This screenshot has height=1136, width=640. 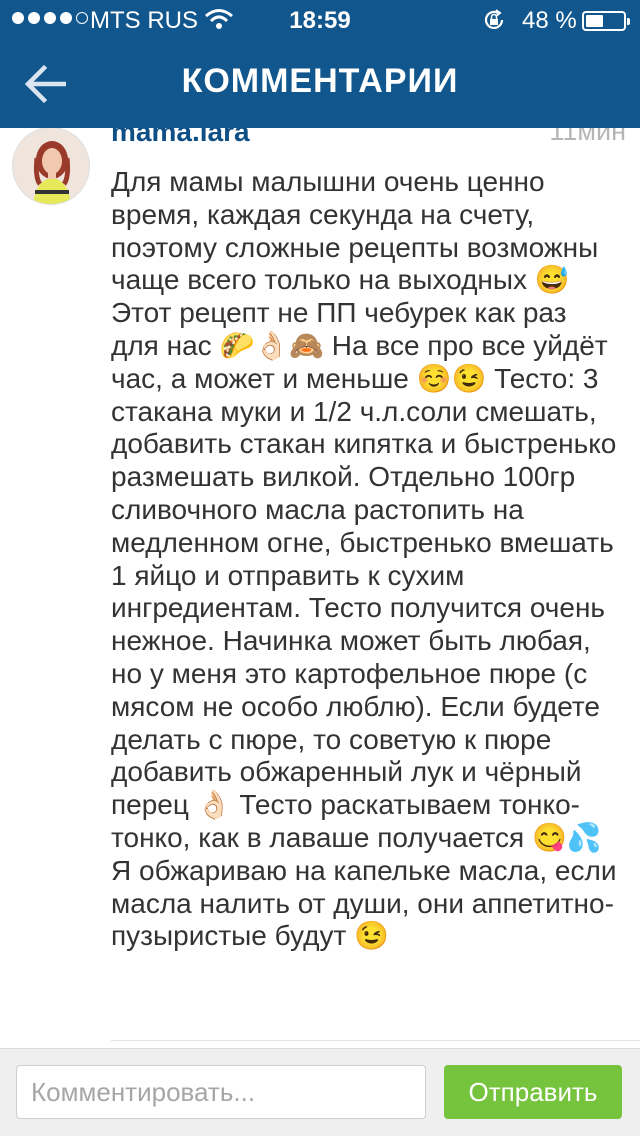 What do you see at coordinates (272, 345) in the screenshot?
I see `taco-ok-monkey-emoji: 🌮👌🏻🙈` at bounding box center [272, 345].